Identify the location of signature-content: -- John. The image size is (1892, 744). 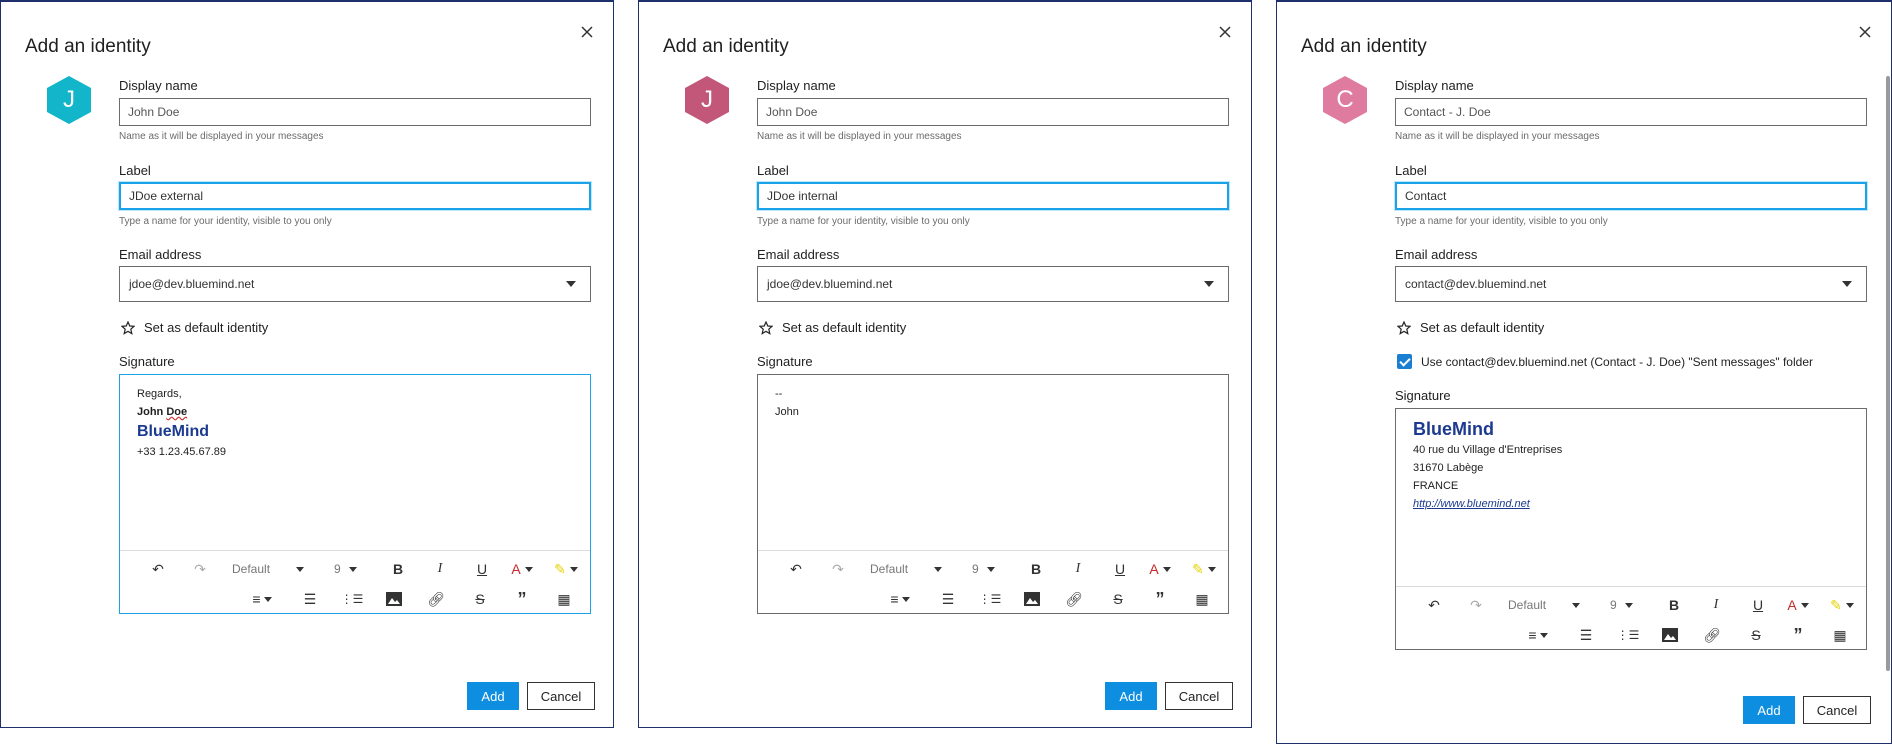
(996, 403).